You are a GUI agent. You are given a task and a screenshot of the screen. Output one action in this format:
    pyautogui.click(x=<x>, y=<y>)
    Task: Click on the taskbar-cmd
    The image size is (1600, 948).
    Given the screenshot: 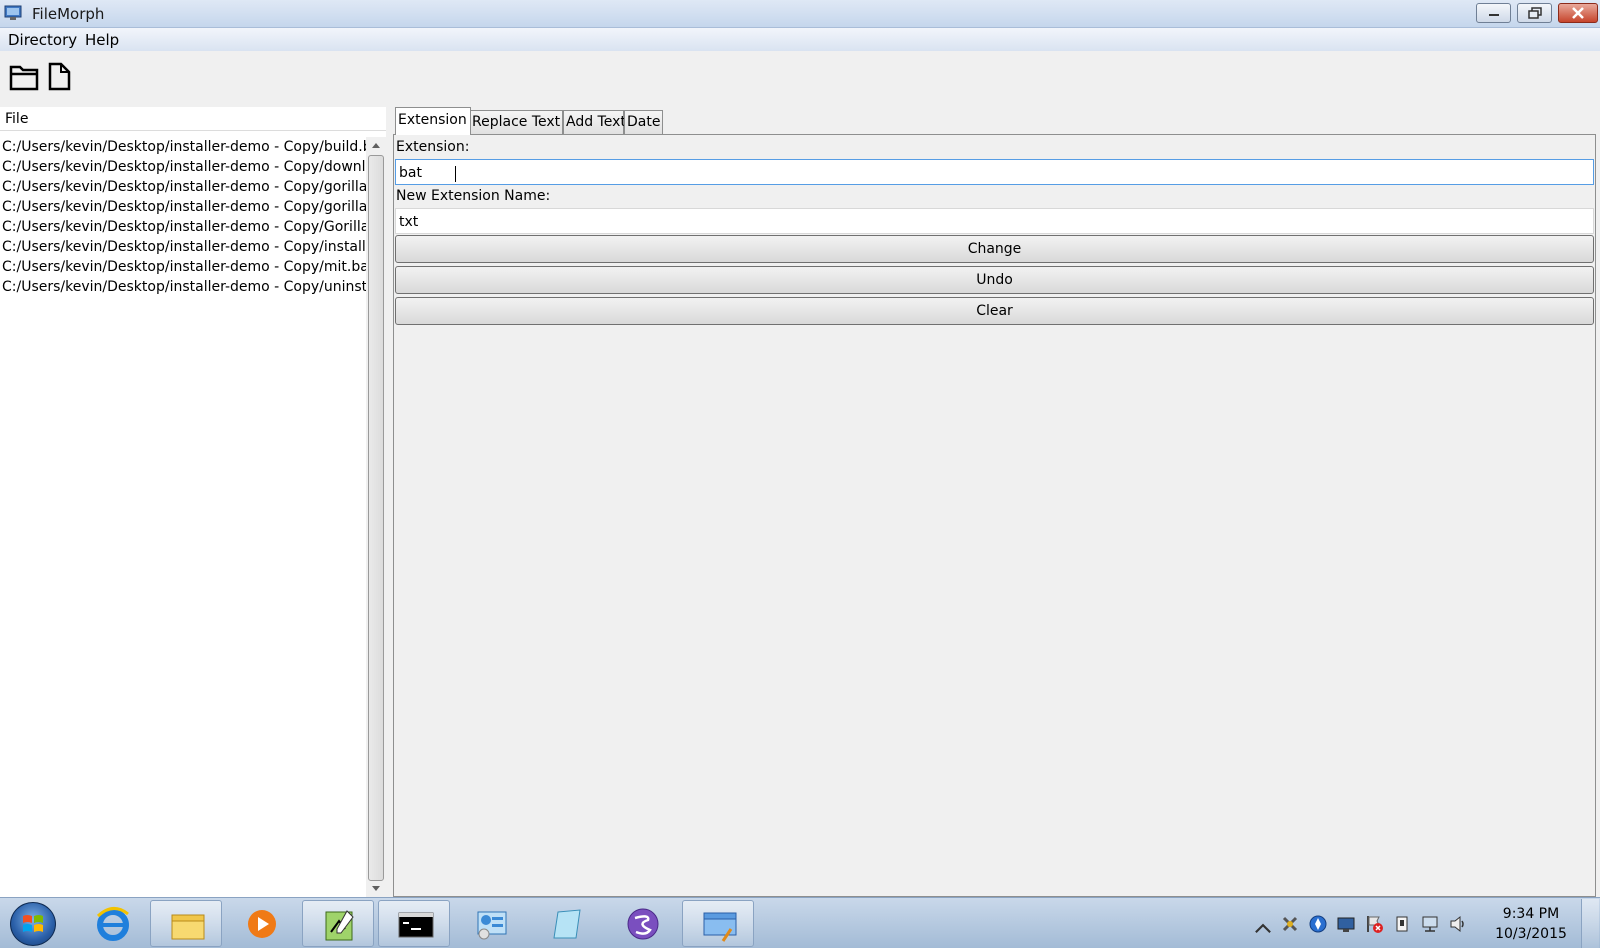 What is the action you would take?
    pyautogui.click(x=414, y=923)
    